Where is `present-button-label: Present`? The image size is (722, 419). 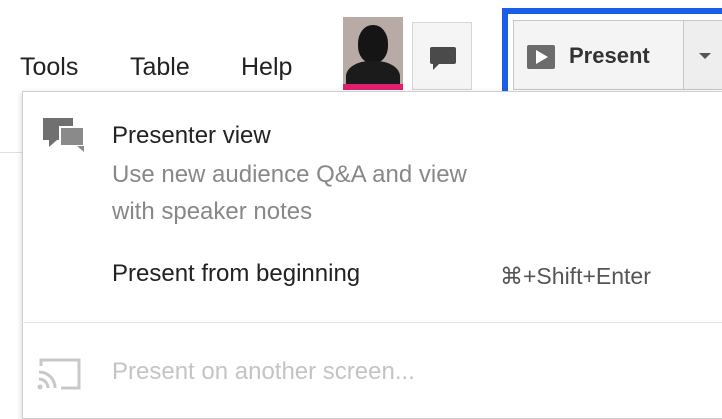
present-button-label: Present is located at coordinates (609, 55).